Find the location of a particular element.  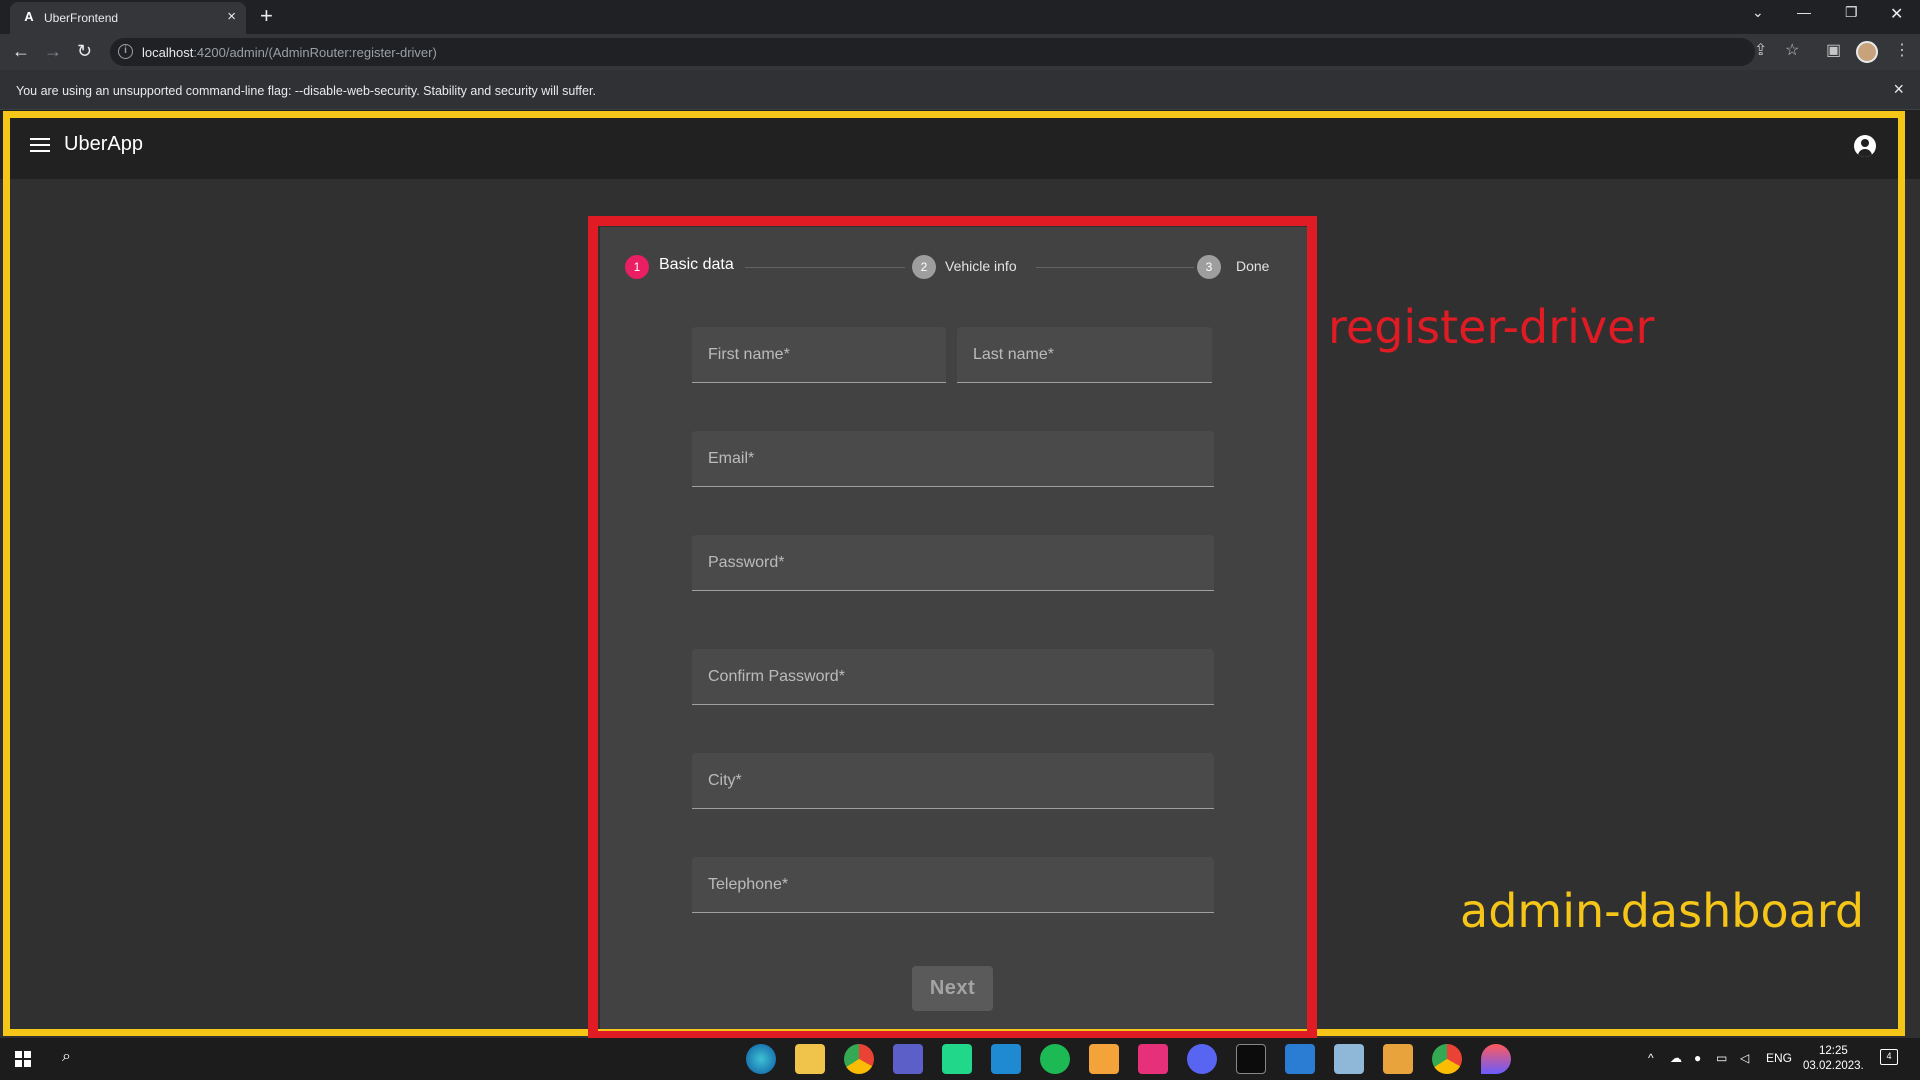

email-placeholder: Email* is located at coordinates (731, 458).